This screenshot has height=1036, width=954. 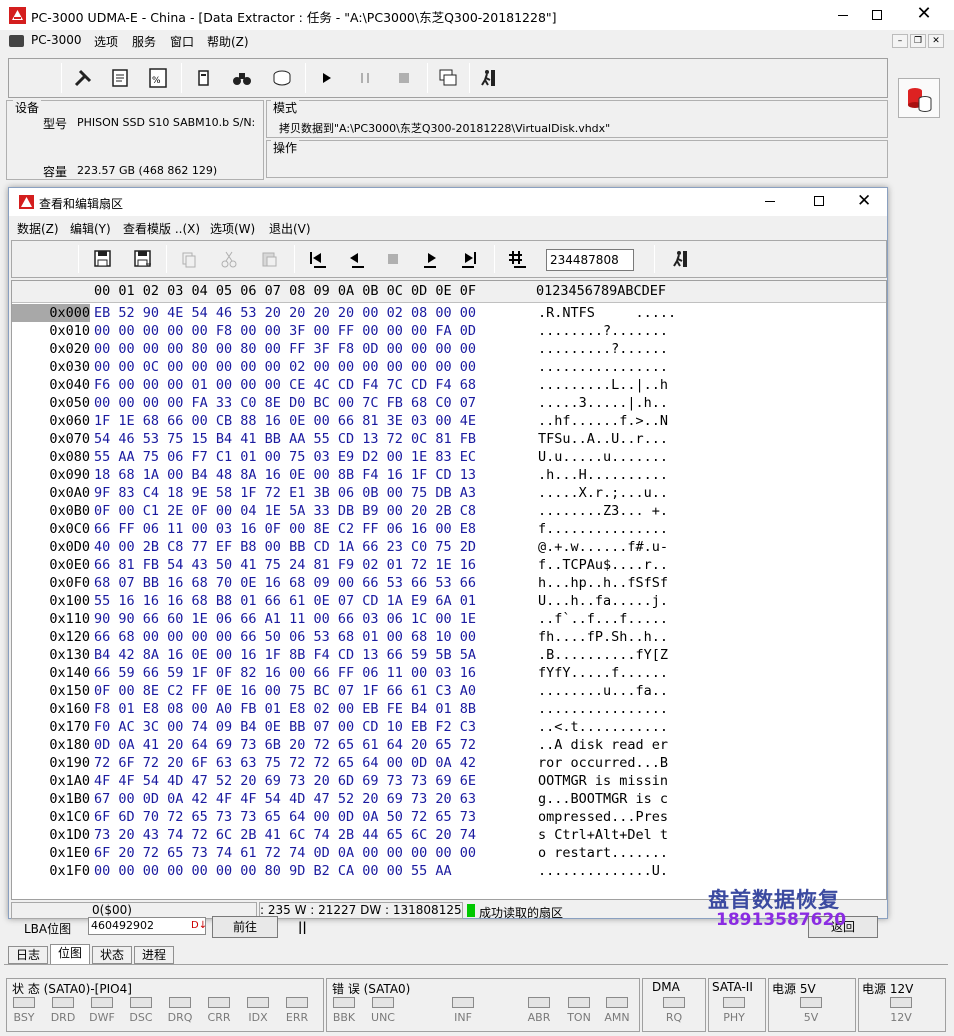 I want to click on maximize-button, so click(x=877, y=15).